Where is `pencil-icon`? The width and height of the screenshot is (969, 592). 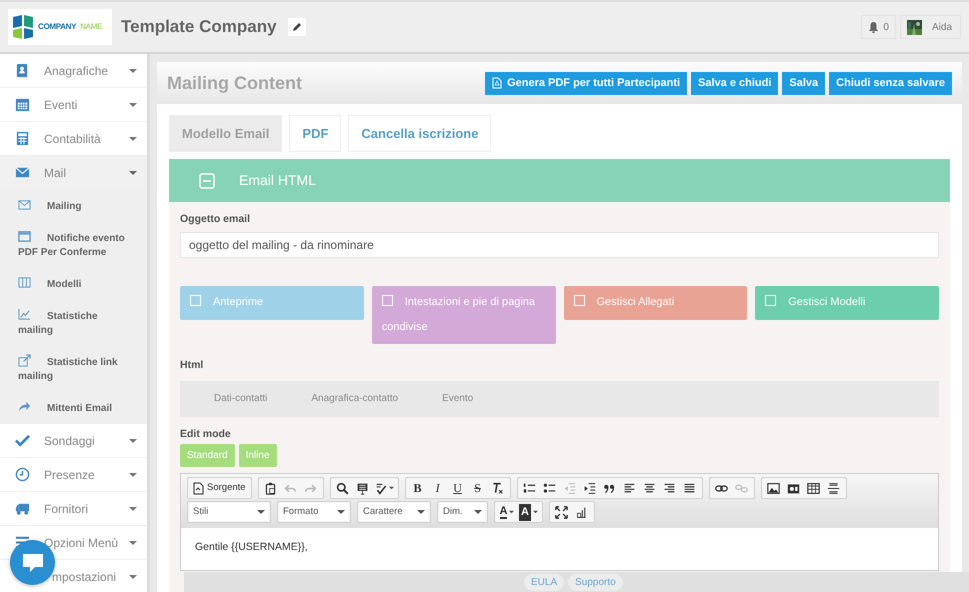
pencil-icon is located at coordinates (297, 27).